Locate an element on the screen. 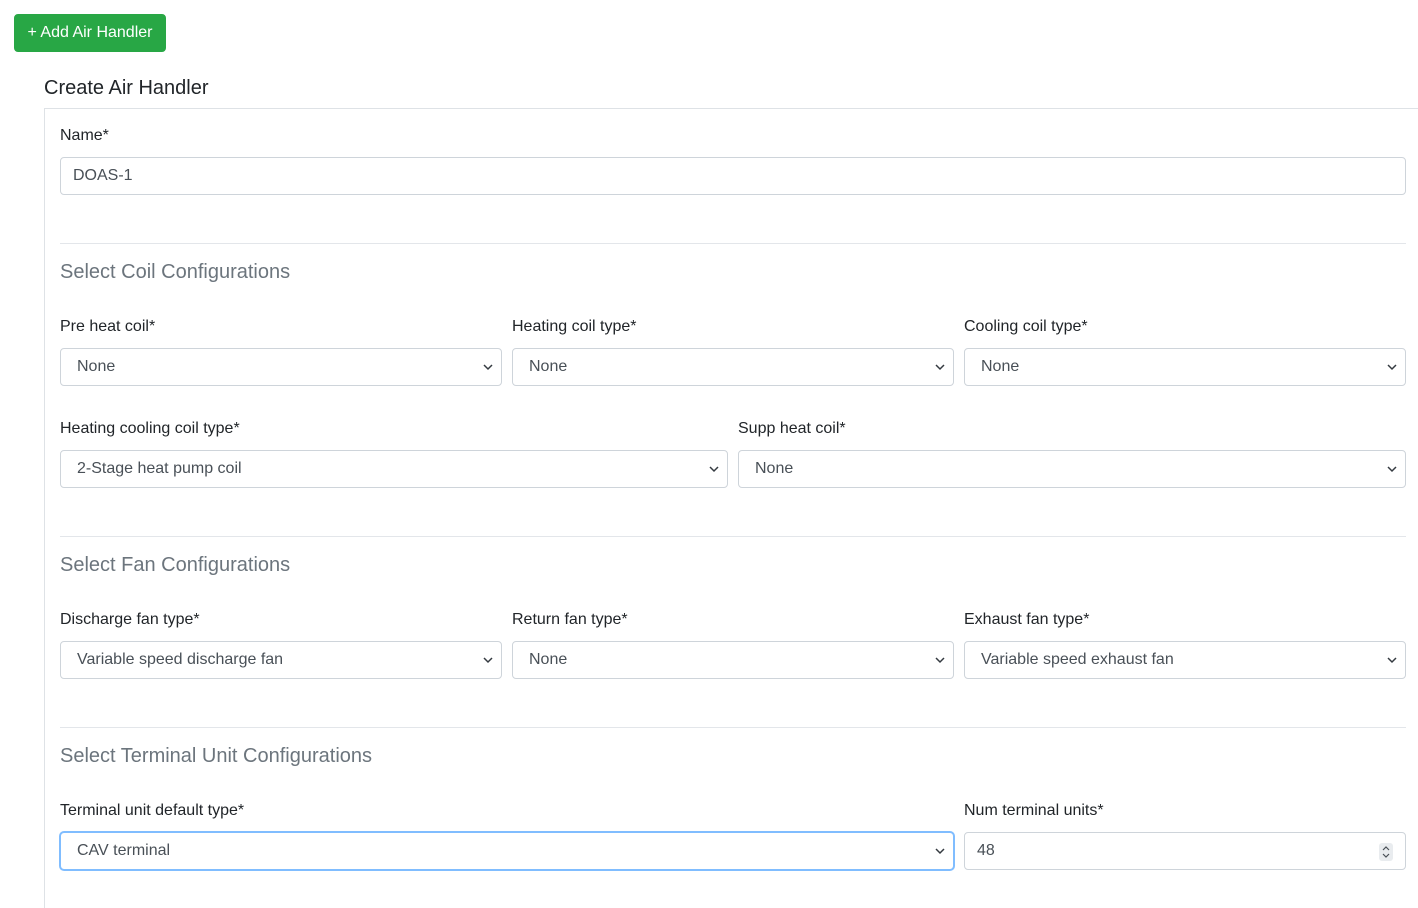 This screenshot has height=908, width=1418. discharge-fan-type-value: Variable speed discharge fan is located at coordinates (180, 659).